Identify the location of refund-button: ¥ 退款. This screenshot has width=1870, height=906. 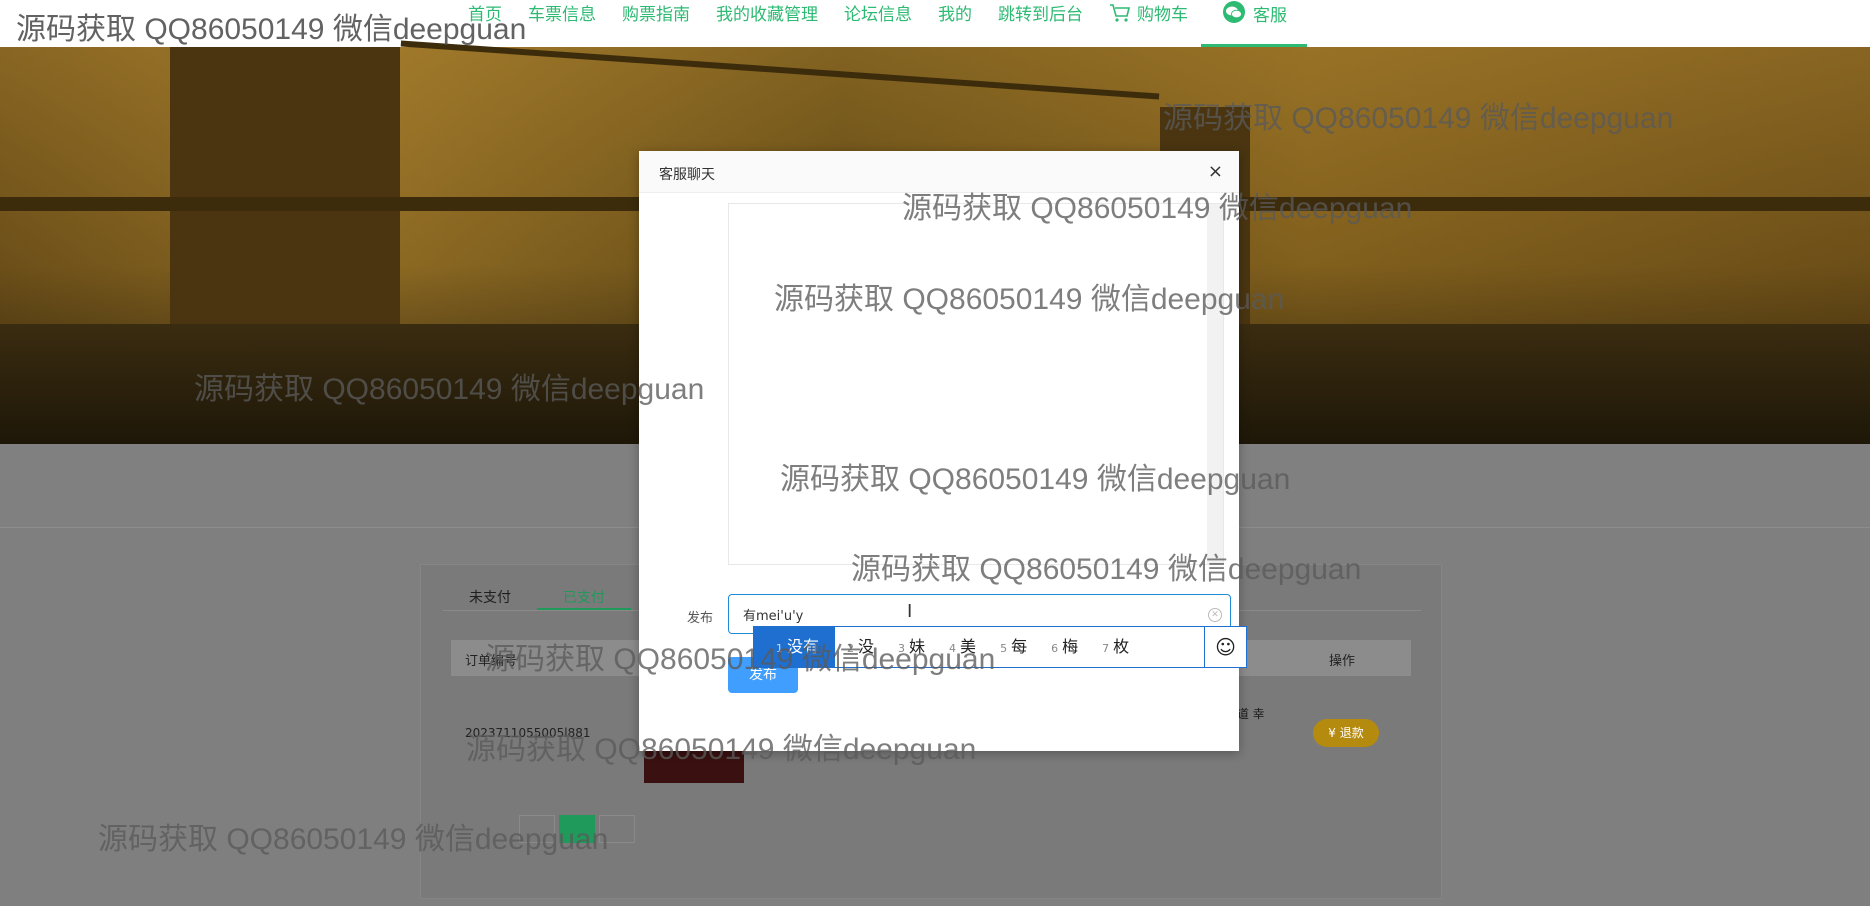
(1346, 733).